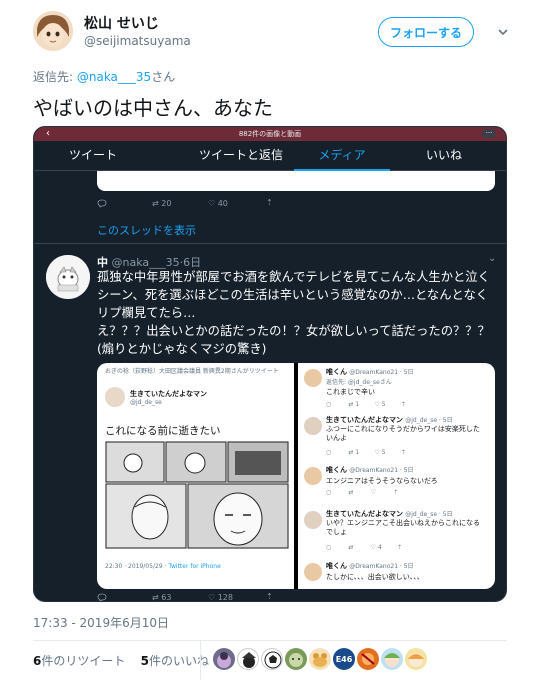 Image resolution: width=538 pixels, height=680 pixels. What do you see at coordinates (53, 31) in the screenshot?
I see `author-avatar` at bounding box center [53, 31].